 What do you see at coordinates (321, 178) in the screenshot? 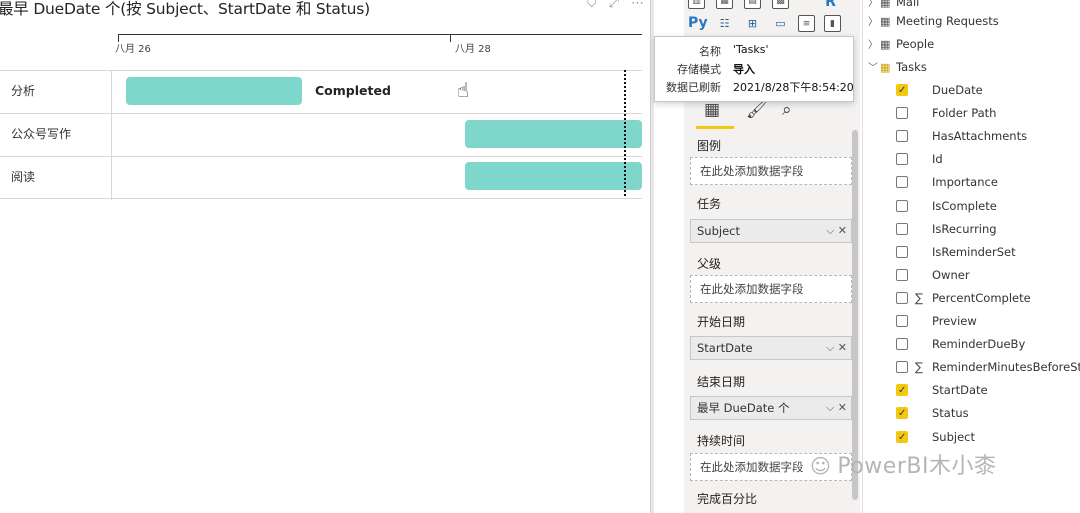
I see `gantt-row: 阅读` at bounding box center [321, 178].